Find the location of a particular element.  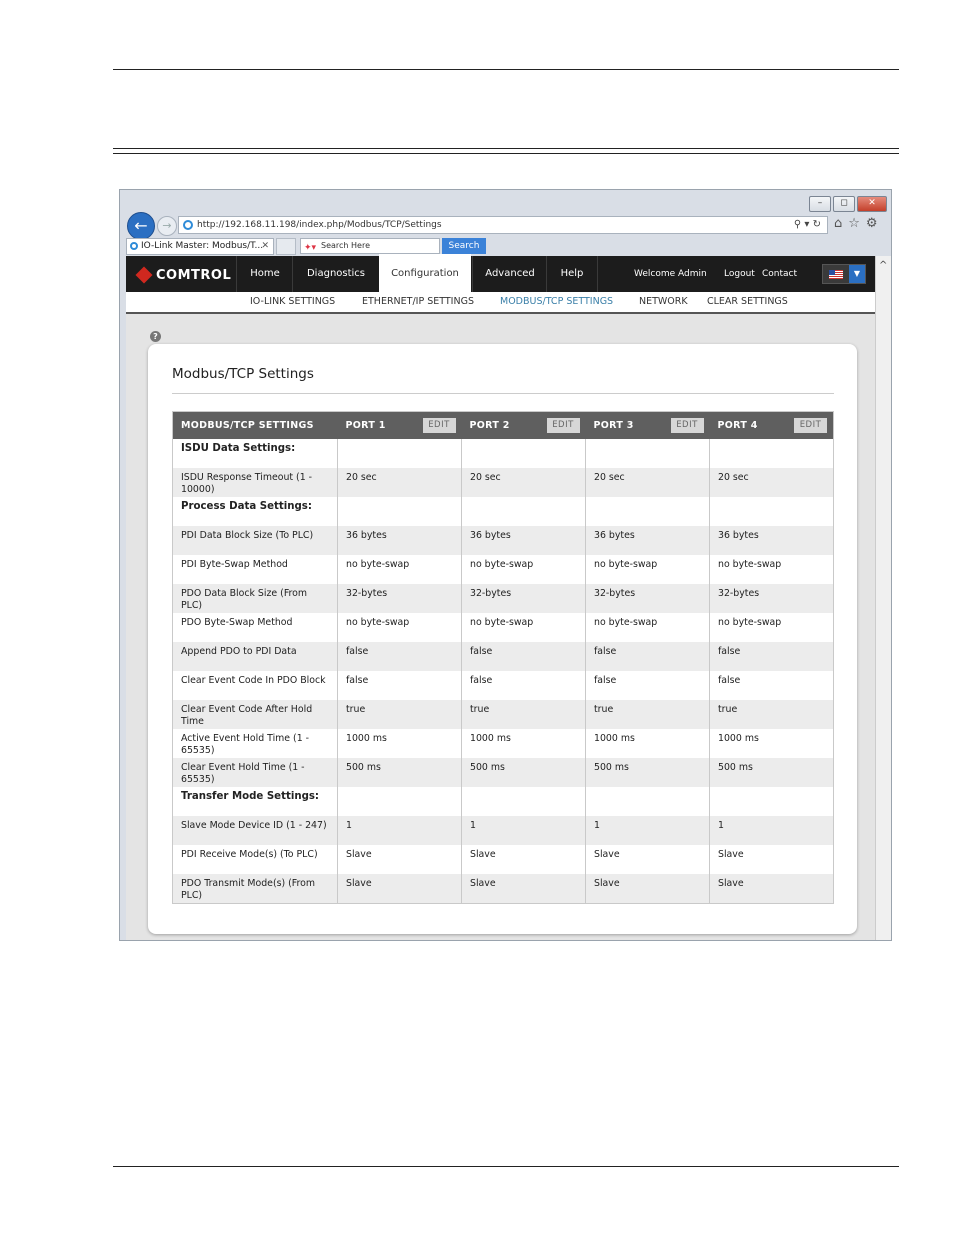

star-icon: ☆ is located at coordinates (857, 223).